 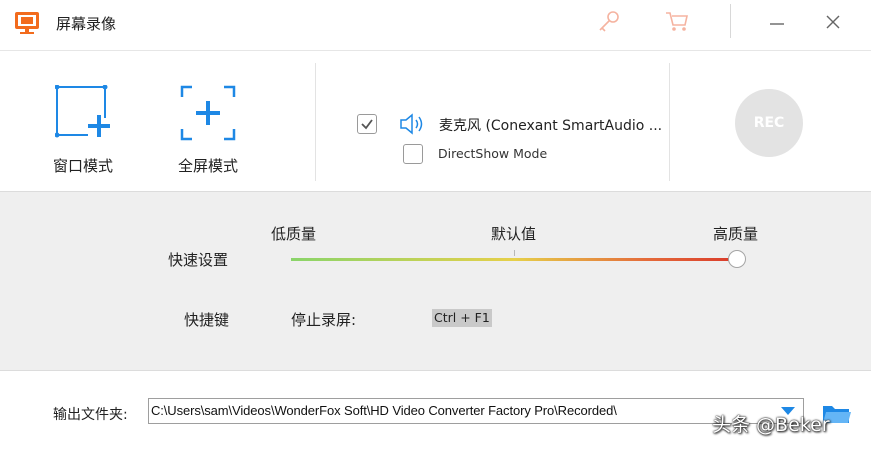 What do you see at coordinates (462, 318) in the screenshot?
I see `stop-hotkey-field: Ctrl + F1` at bounding box center [462, 318].